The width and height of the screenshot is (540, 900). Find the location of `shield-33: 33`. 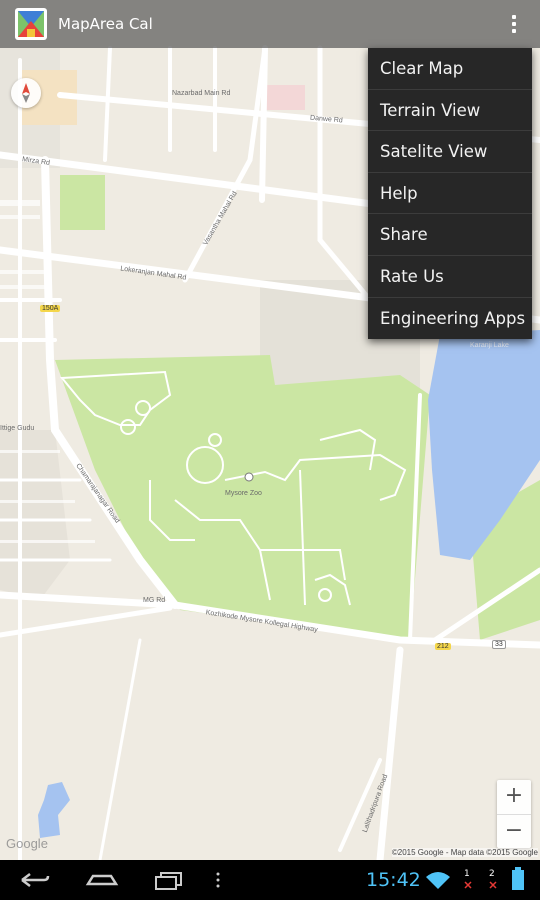

shield-33: 33 is located at coordinates (499, 644).